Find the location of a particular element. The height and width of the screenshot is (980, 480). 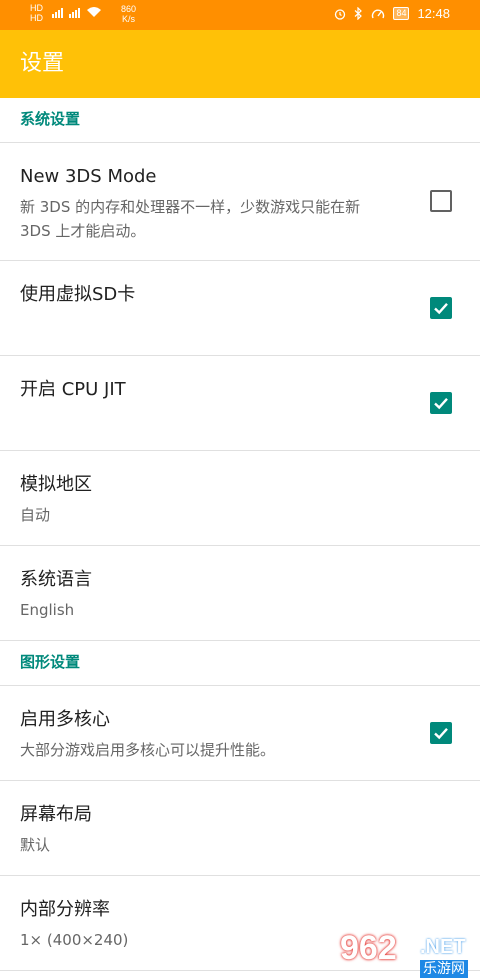

setting-title: 开启 CPU JIT is located at coordinates (73, 389).